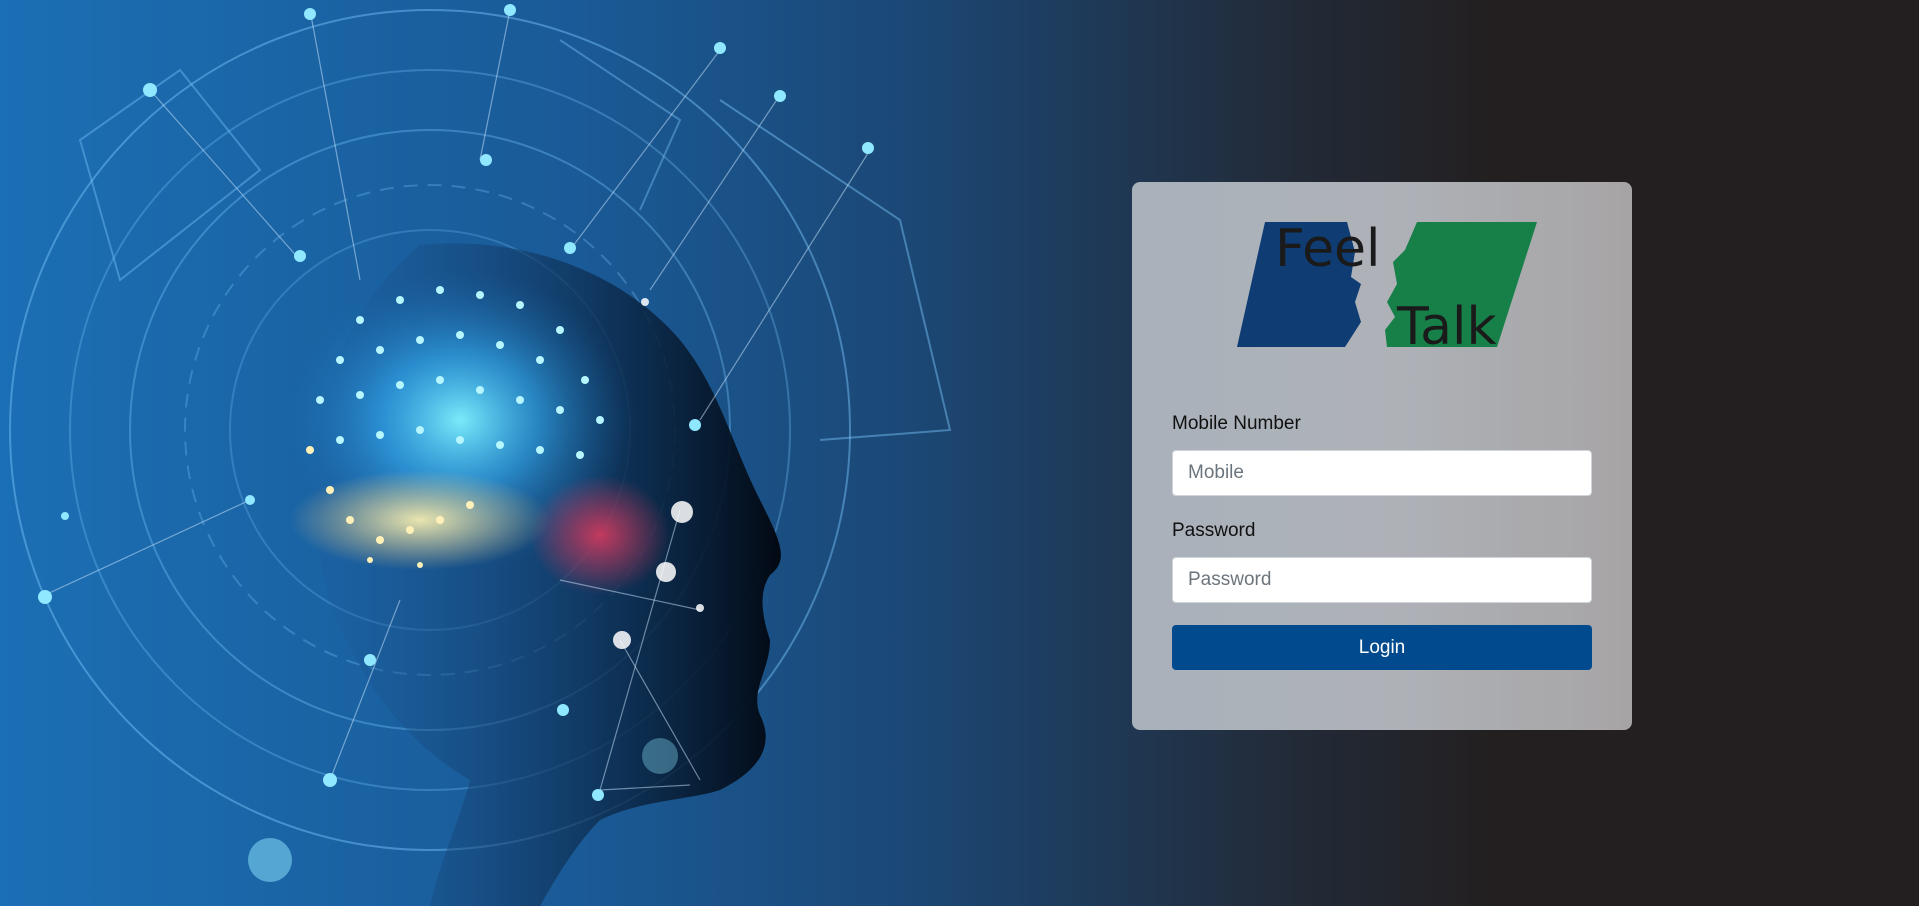 This screenshot has width=1919, height=906. Describe the element at coordinates (1446, 324) in the screenshot. I see `logo-word-talk: Talk` at that location.